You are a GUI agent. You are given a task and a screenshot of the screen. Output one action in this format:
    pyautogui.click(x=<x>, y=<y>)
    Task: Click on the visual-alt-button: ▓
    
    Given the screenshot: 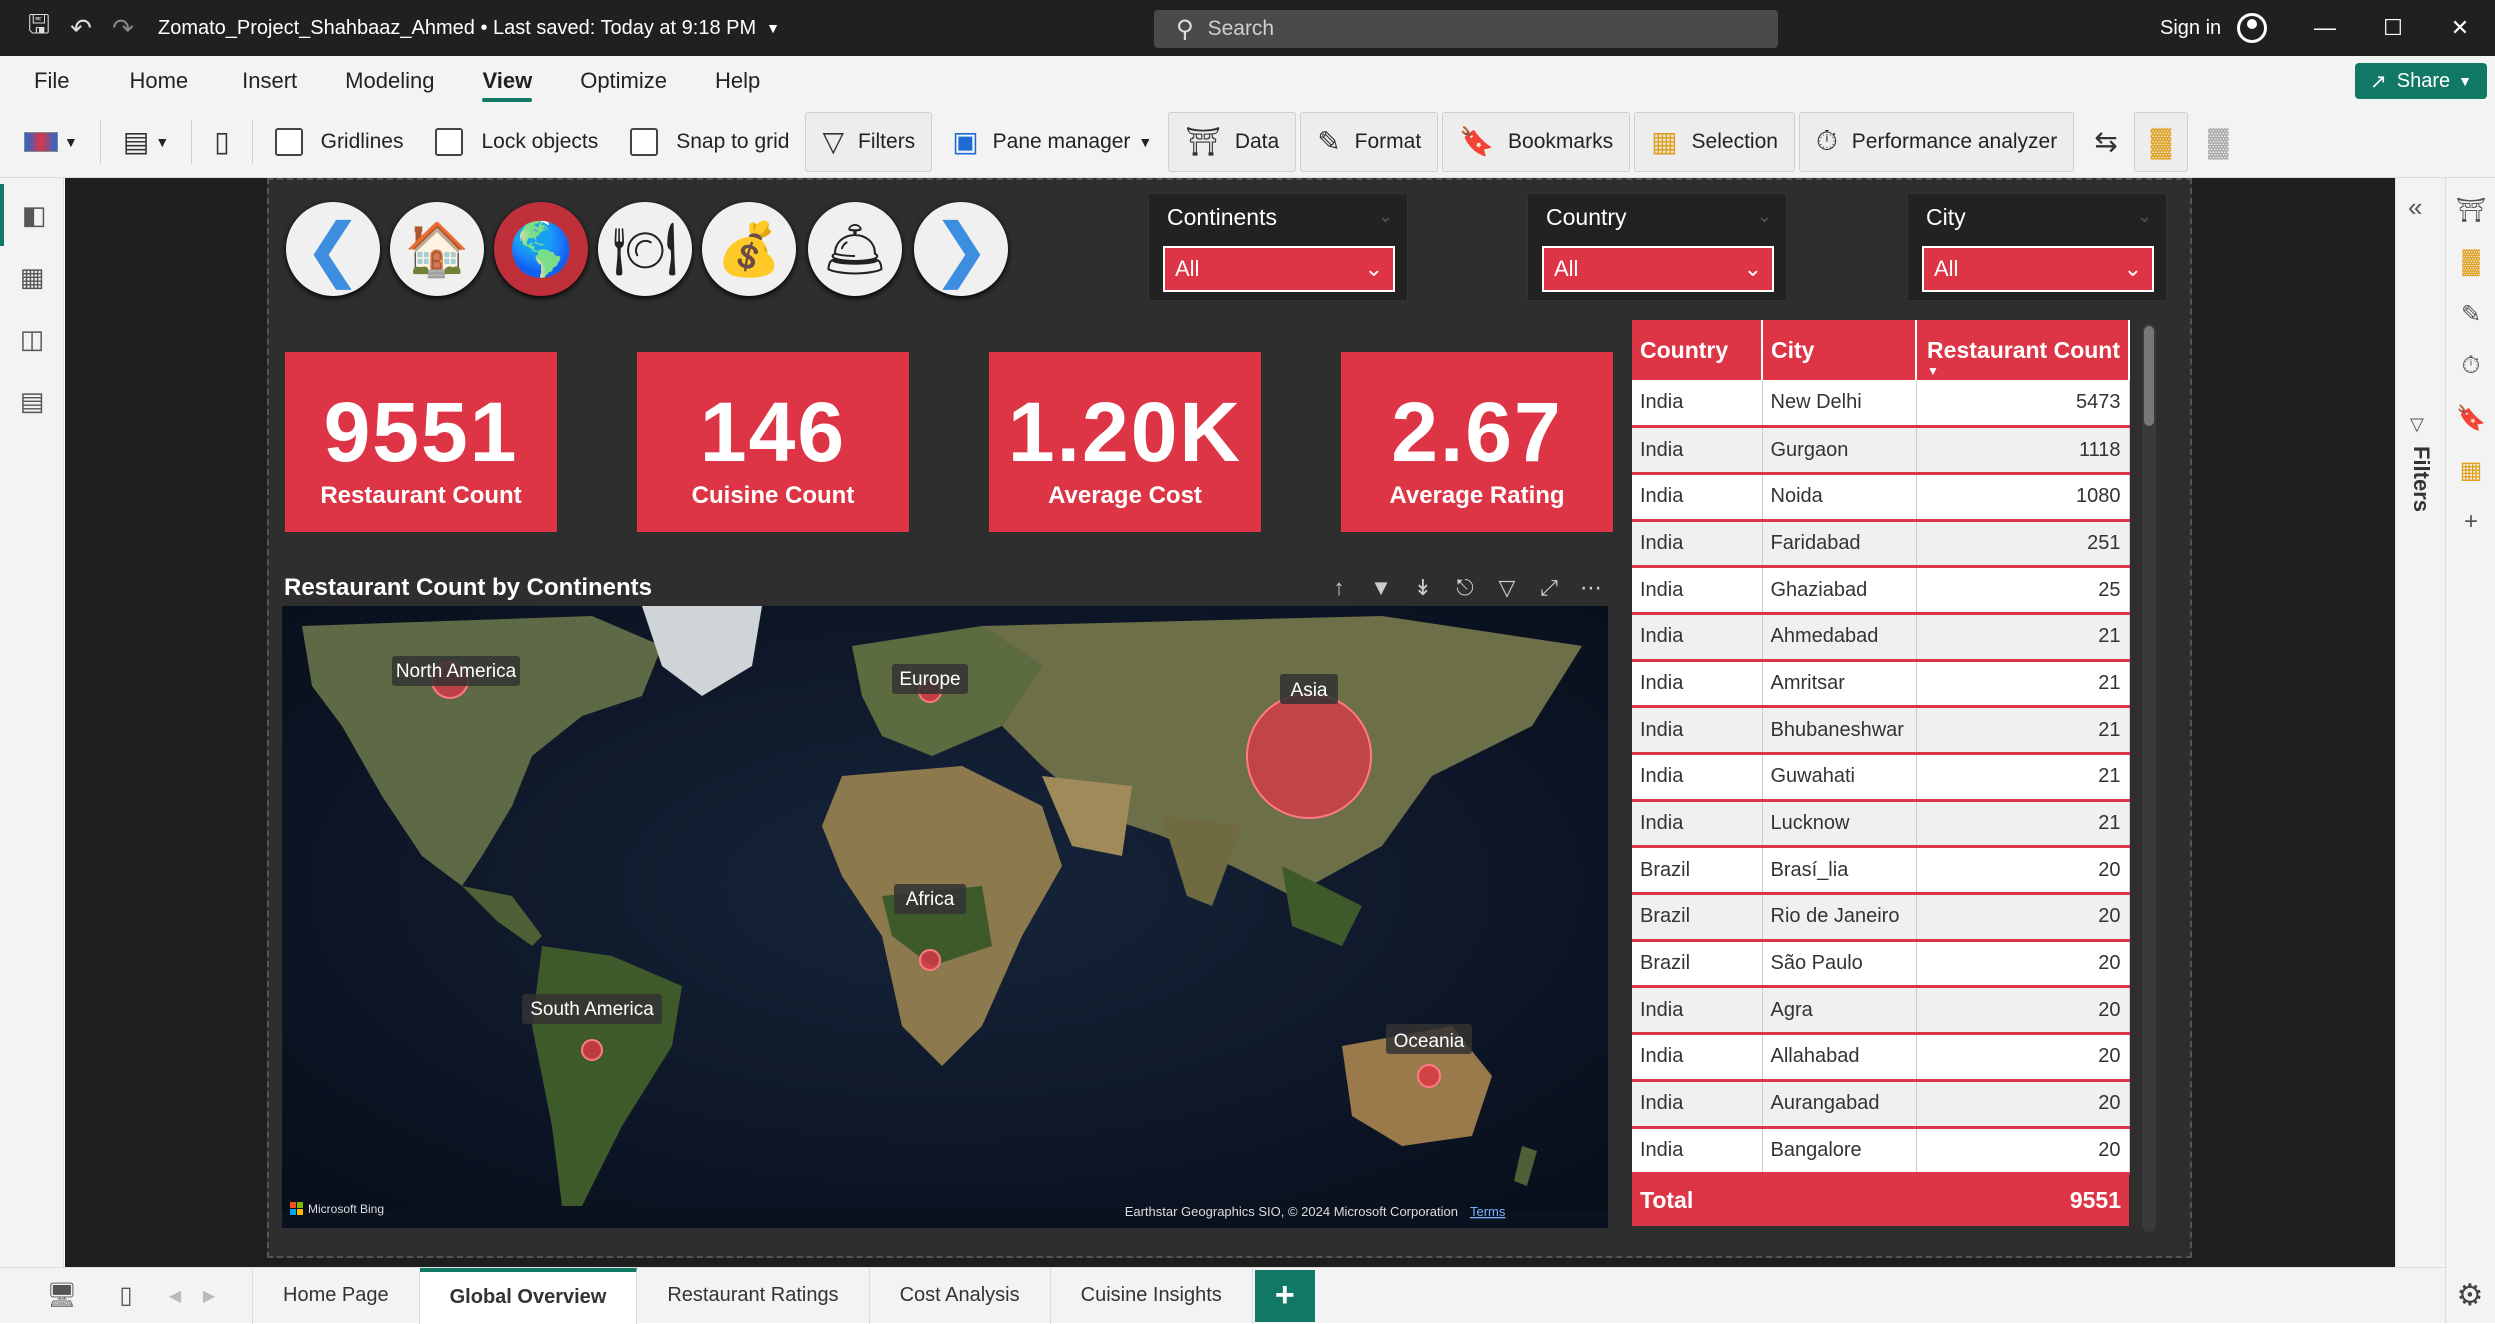 What is the action you would take?
    pyautogui.click(x=2218, y=142)
    